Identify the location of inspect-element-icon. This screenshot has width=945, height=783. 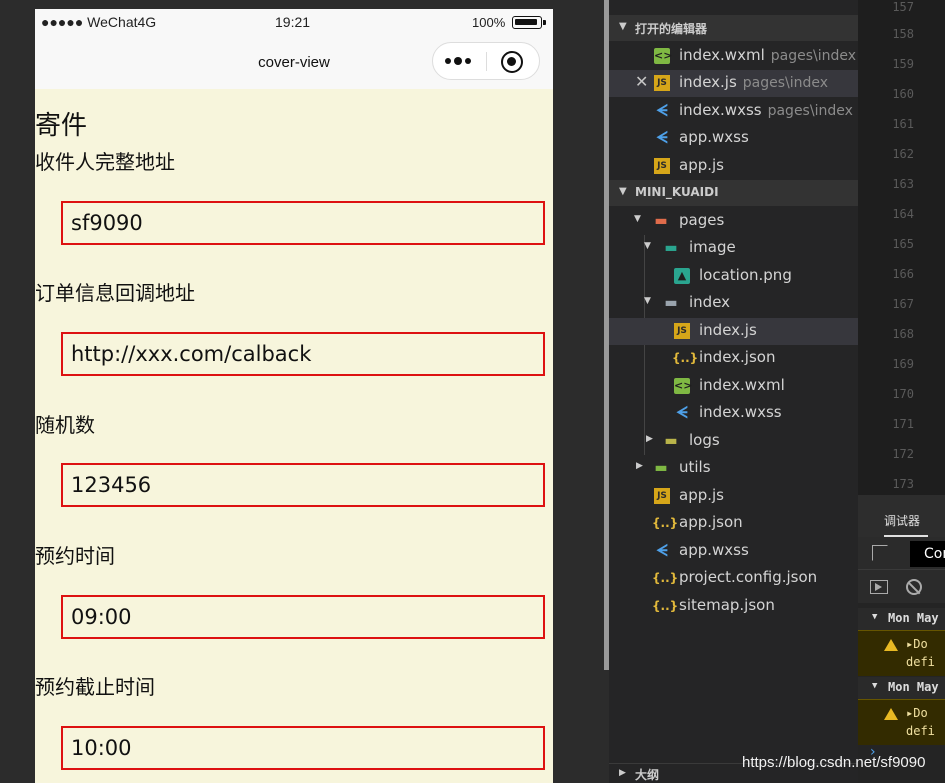
(880, 553).